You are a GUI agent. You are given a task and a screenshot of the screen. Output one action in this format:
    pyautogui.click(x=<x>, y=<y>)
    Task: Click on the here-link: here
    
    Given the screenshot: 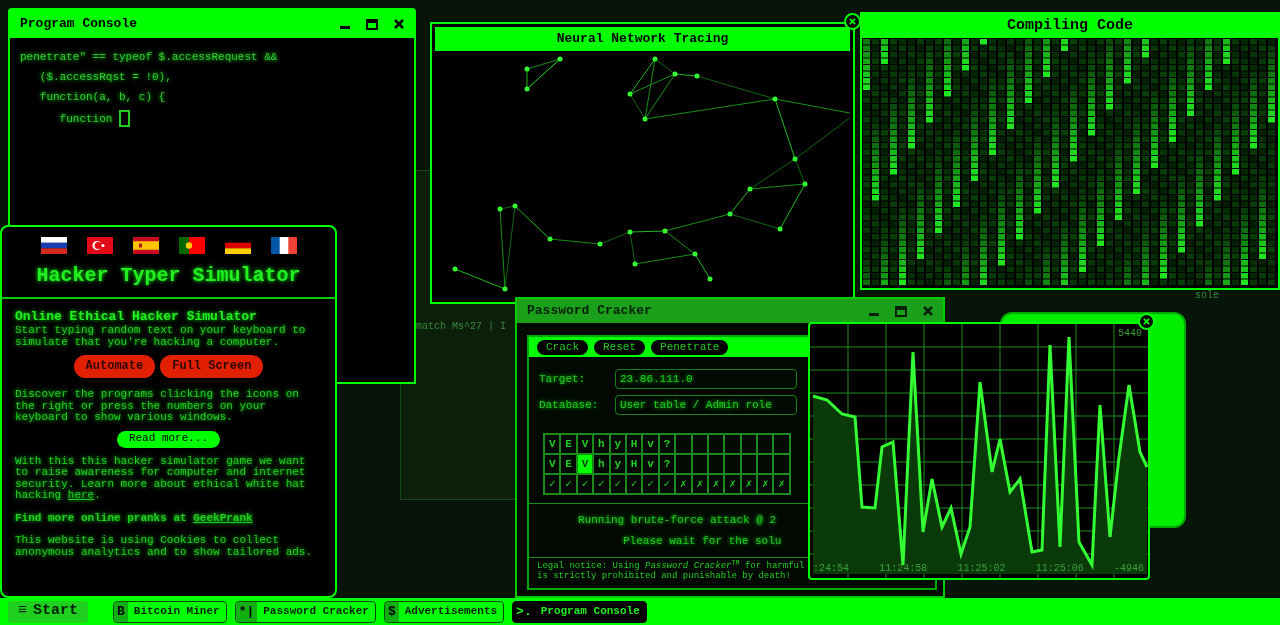 What is the action you would take?
    pyautogui.click(x=81, y=495)
    